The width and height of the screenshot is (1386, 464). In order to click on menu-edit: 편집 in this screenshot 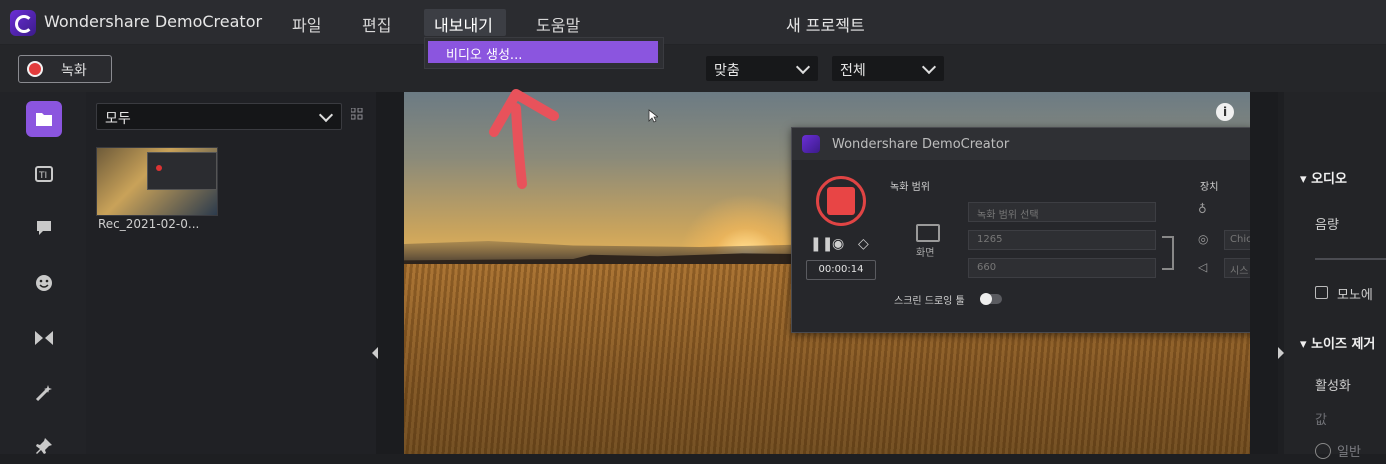, I will do `click(376, 24)`.